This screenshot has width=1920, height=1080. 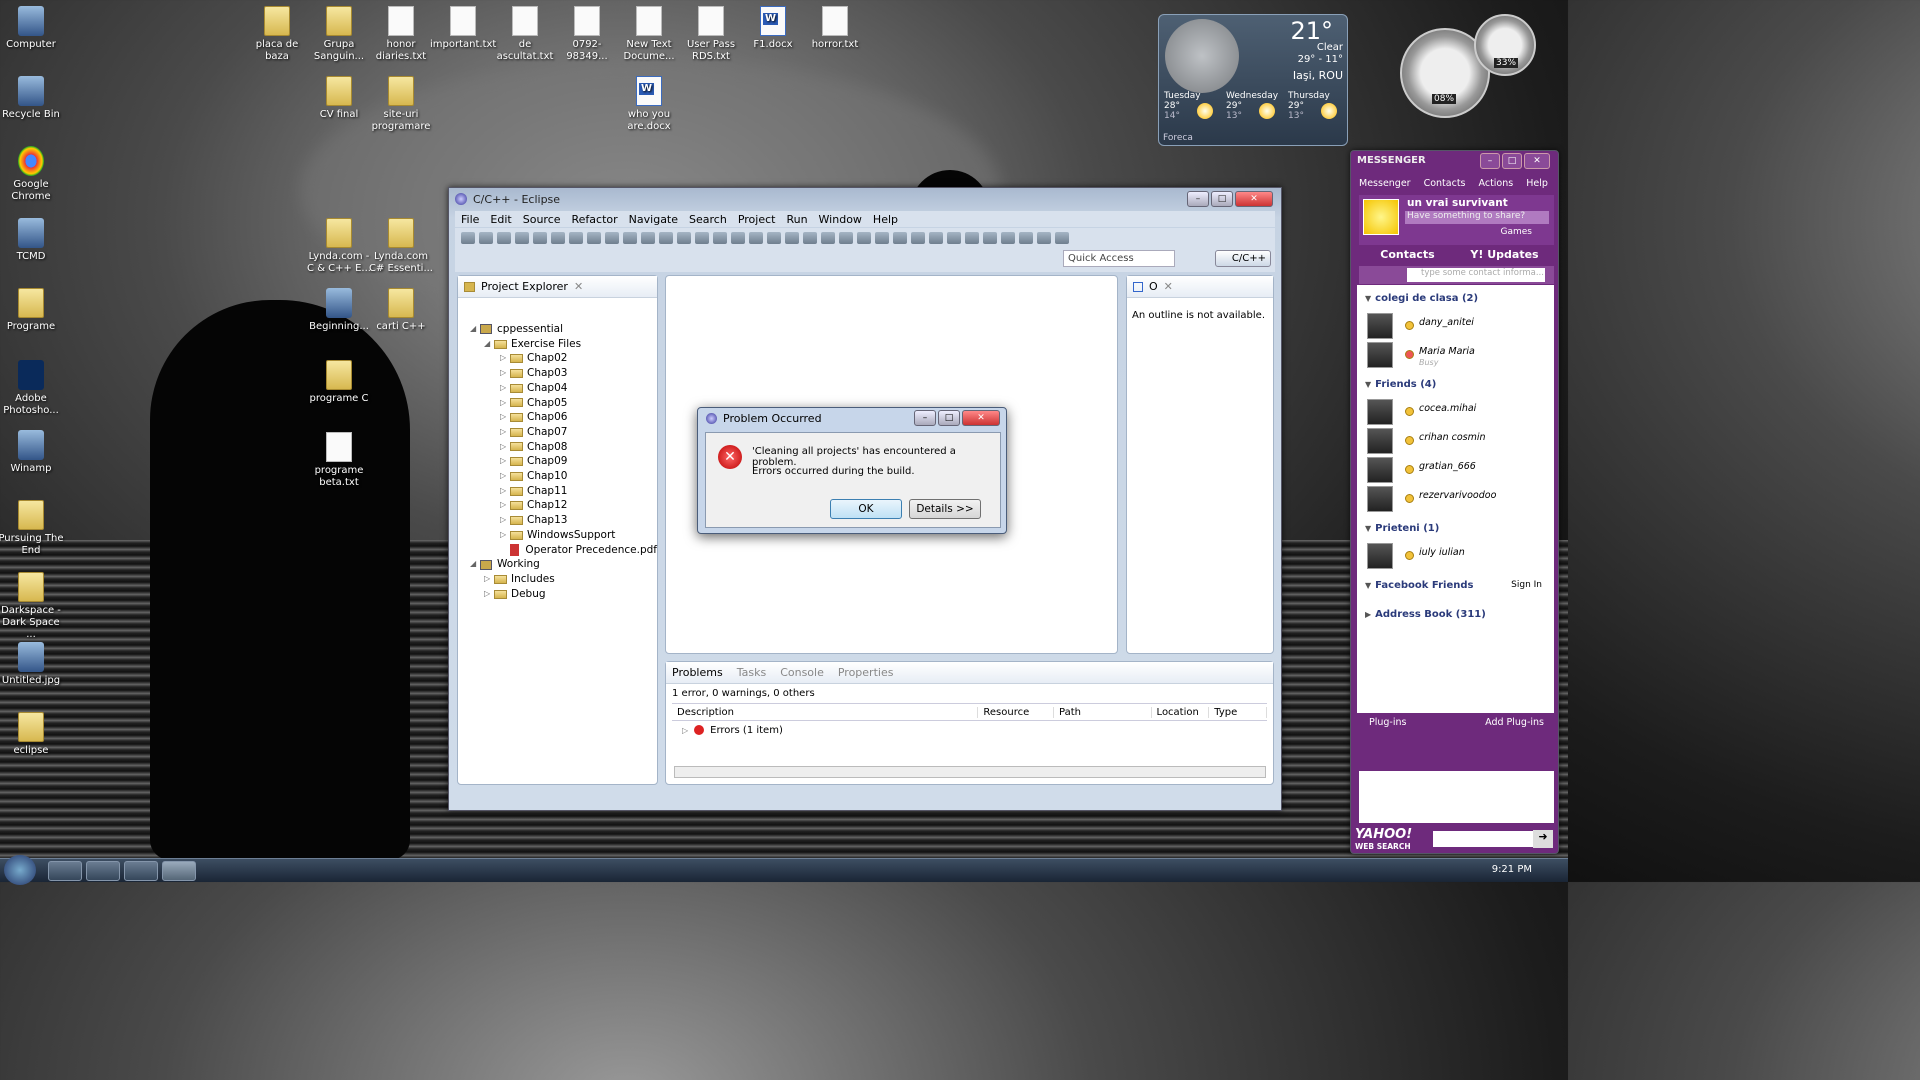 What do you see at coordinates (981, 418) in the screenshot?
I see `dialog-close-button: ✕` at bounding box center [981, 418].